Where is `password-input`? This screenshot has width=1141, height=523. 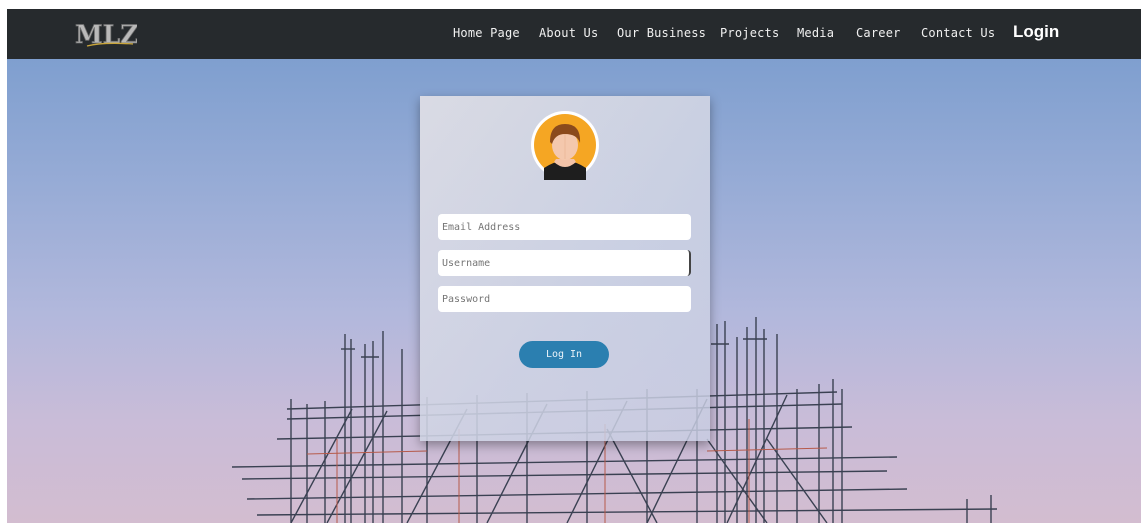
password-input is located at coordinates (564, 299).